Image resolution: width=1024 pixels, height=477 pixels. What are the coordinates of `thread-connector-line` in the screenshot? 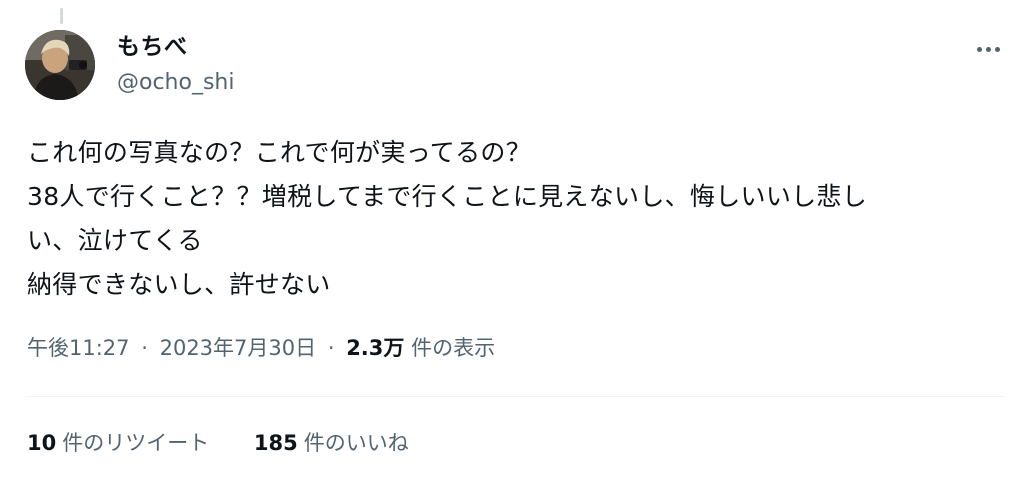 It's located at (61, 16).